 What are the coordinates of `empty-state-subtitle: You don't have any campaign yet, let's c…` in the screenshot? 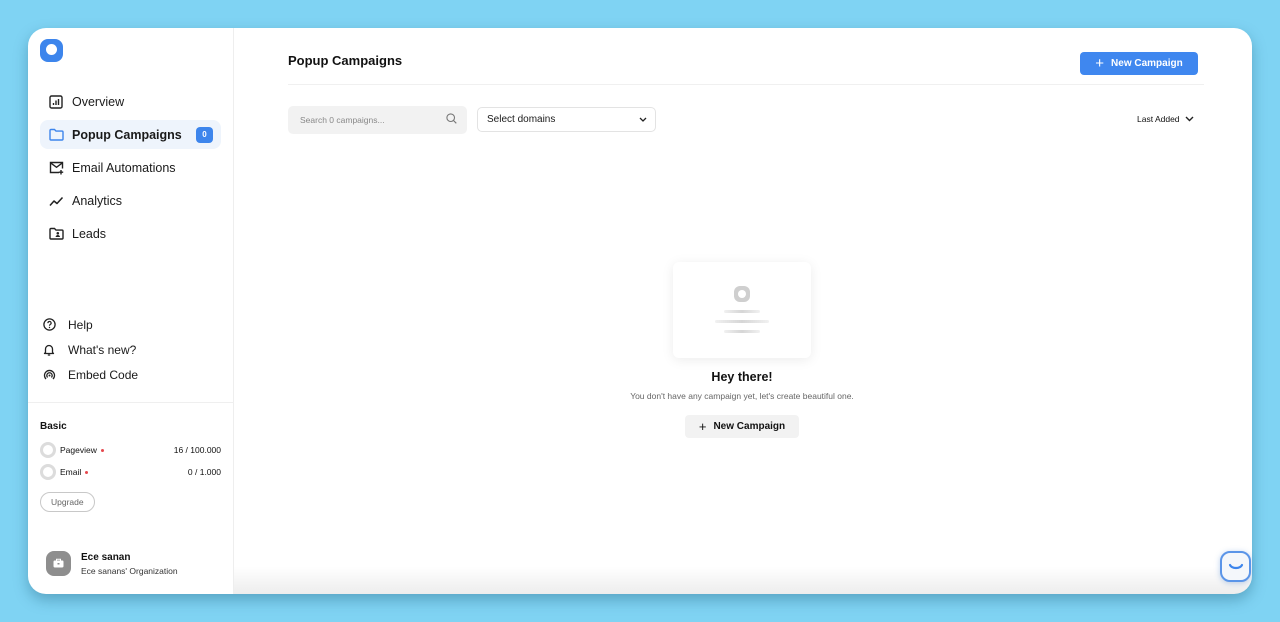 It's located at (742, 396).